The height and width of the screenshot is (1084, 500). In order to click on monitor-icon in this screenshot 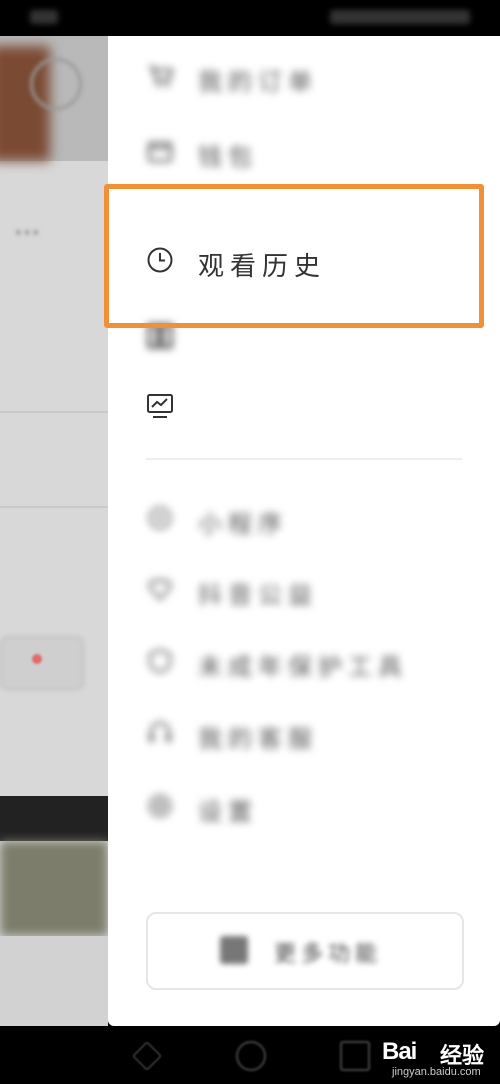, I will do `click(160, 406)`.